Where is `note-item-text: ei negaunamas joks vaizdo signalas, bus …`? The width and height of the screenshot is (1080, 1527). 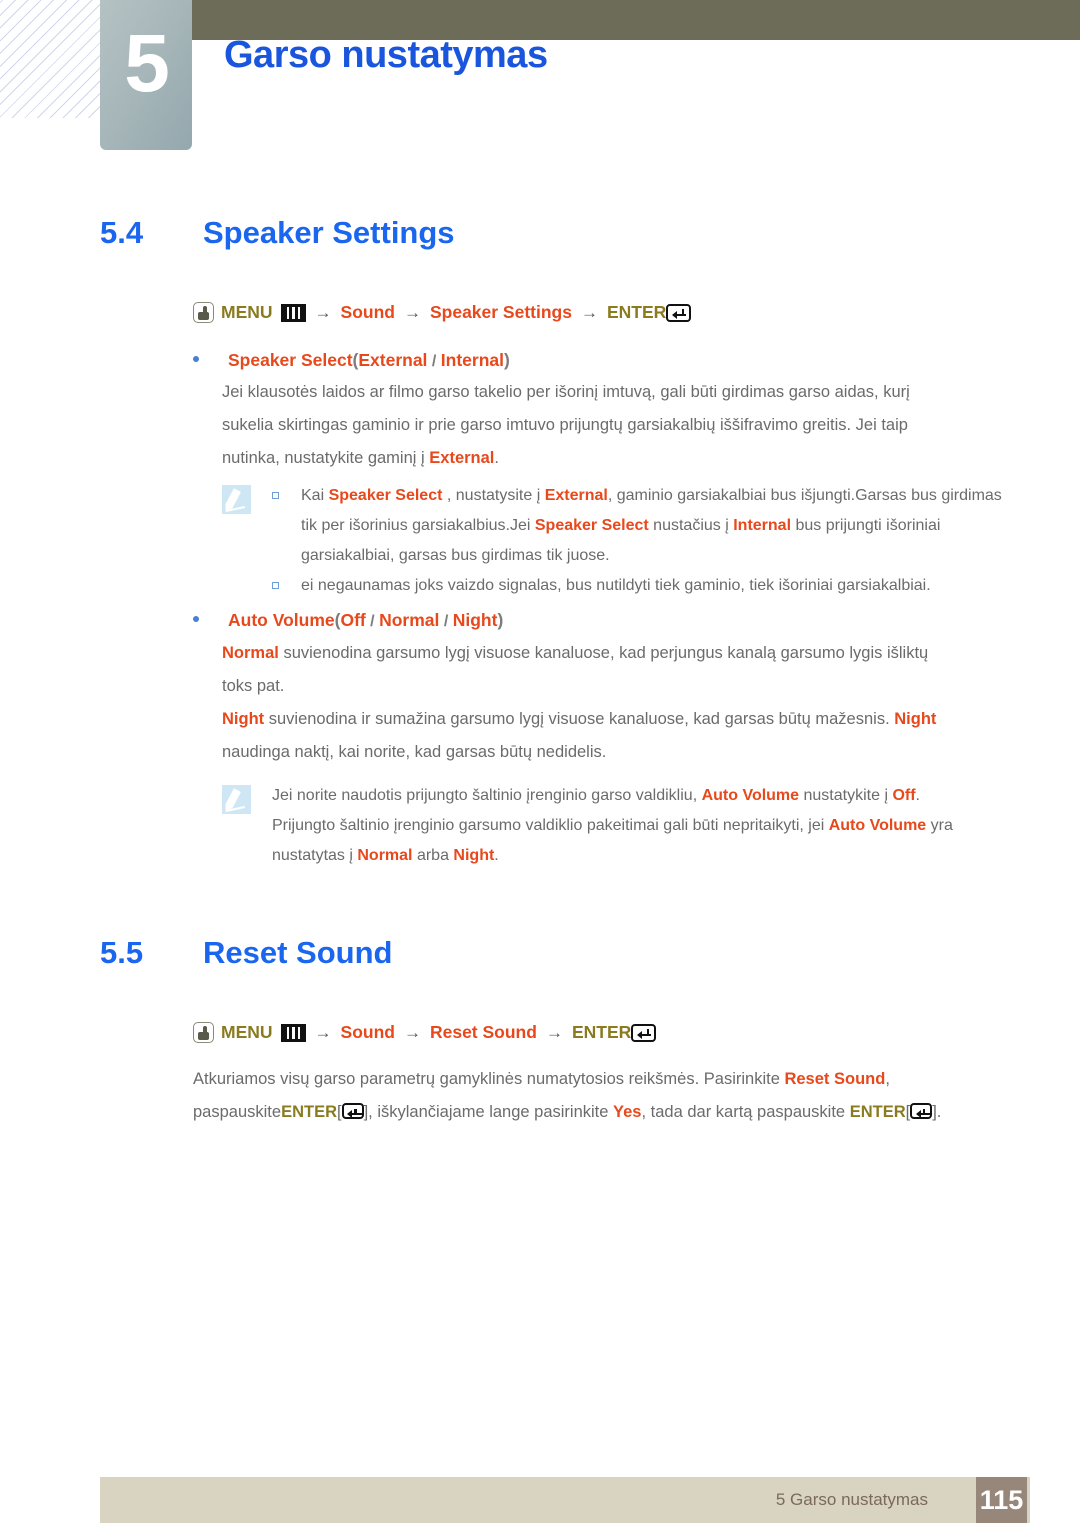 note-item-text: ei negaunamas joks vaizdo signalas, bus … is located at coordinates (616, 585).